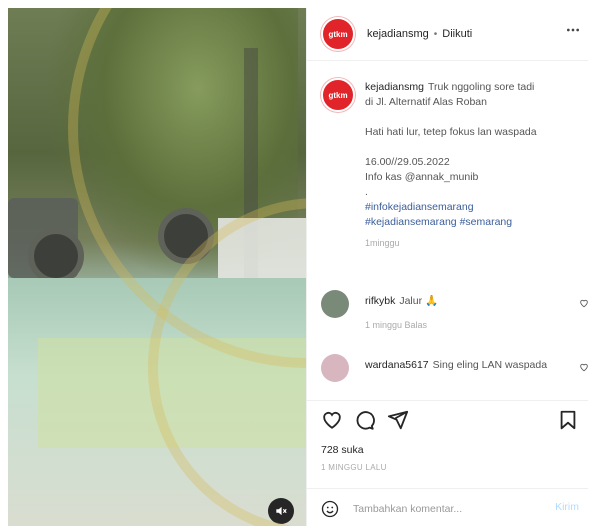 The width and height of the screenshot is (592, 531). What do you see at coordinates (419, 301) in the screenshot?
I see `comment-body: Jalur 🙏` at bounding box center [419, 301].